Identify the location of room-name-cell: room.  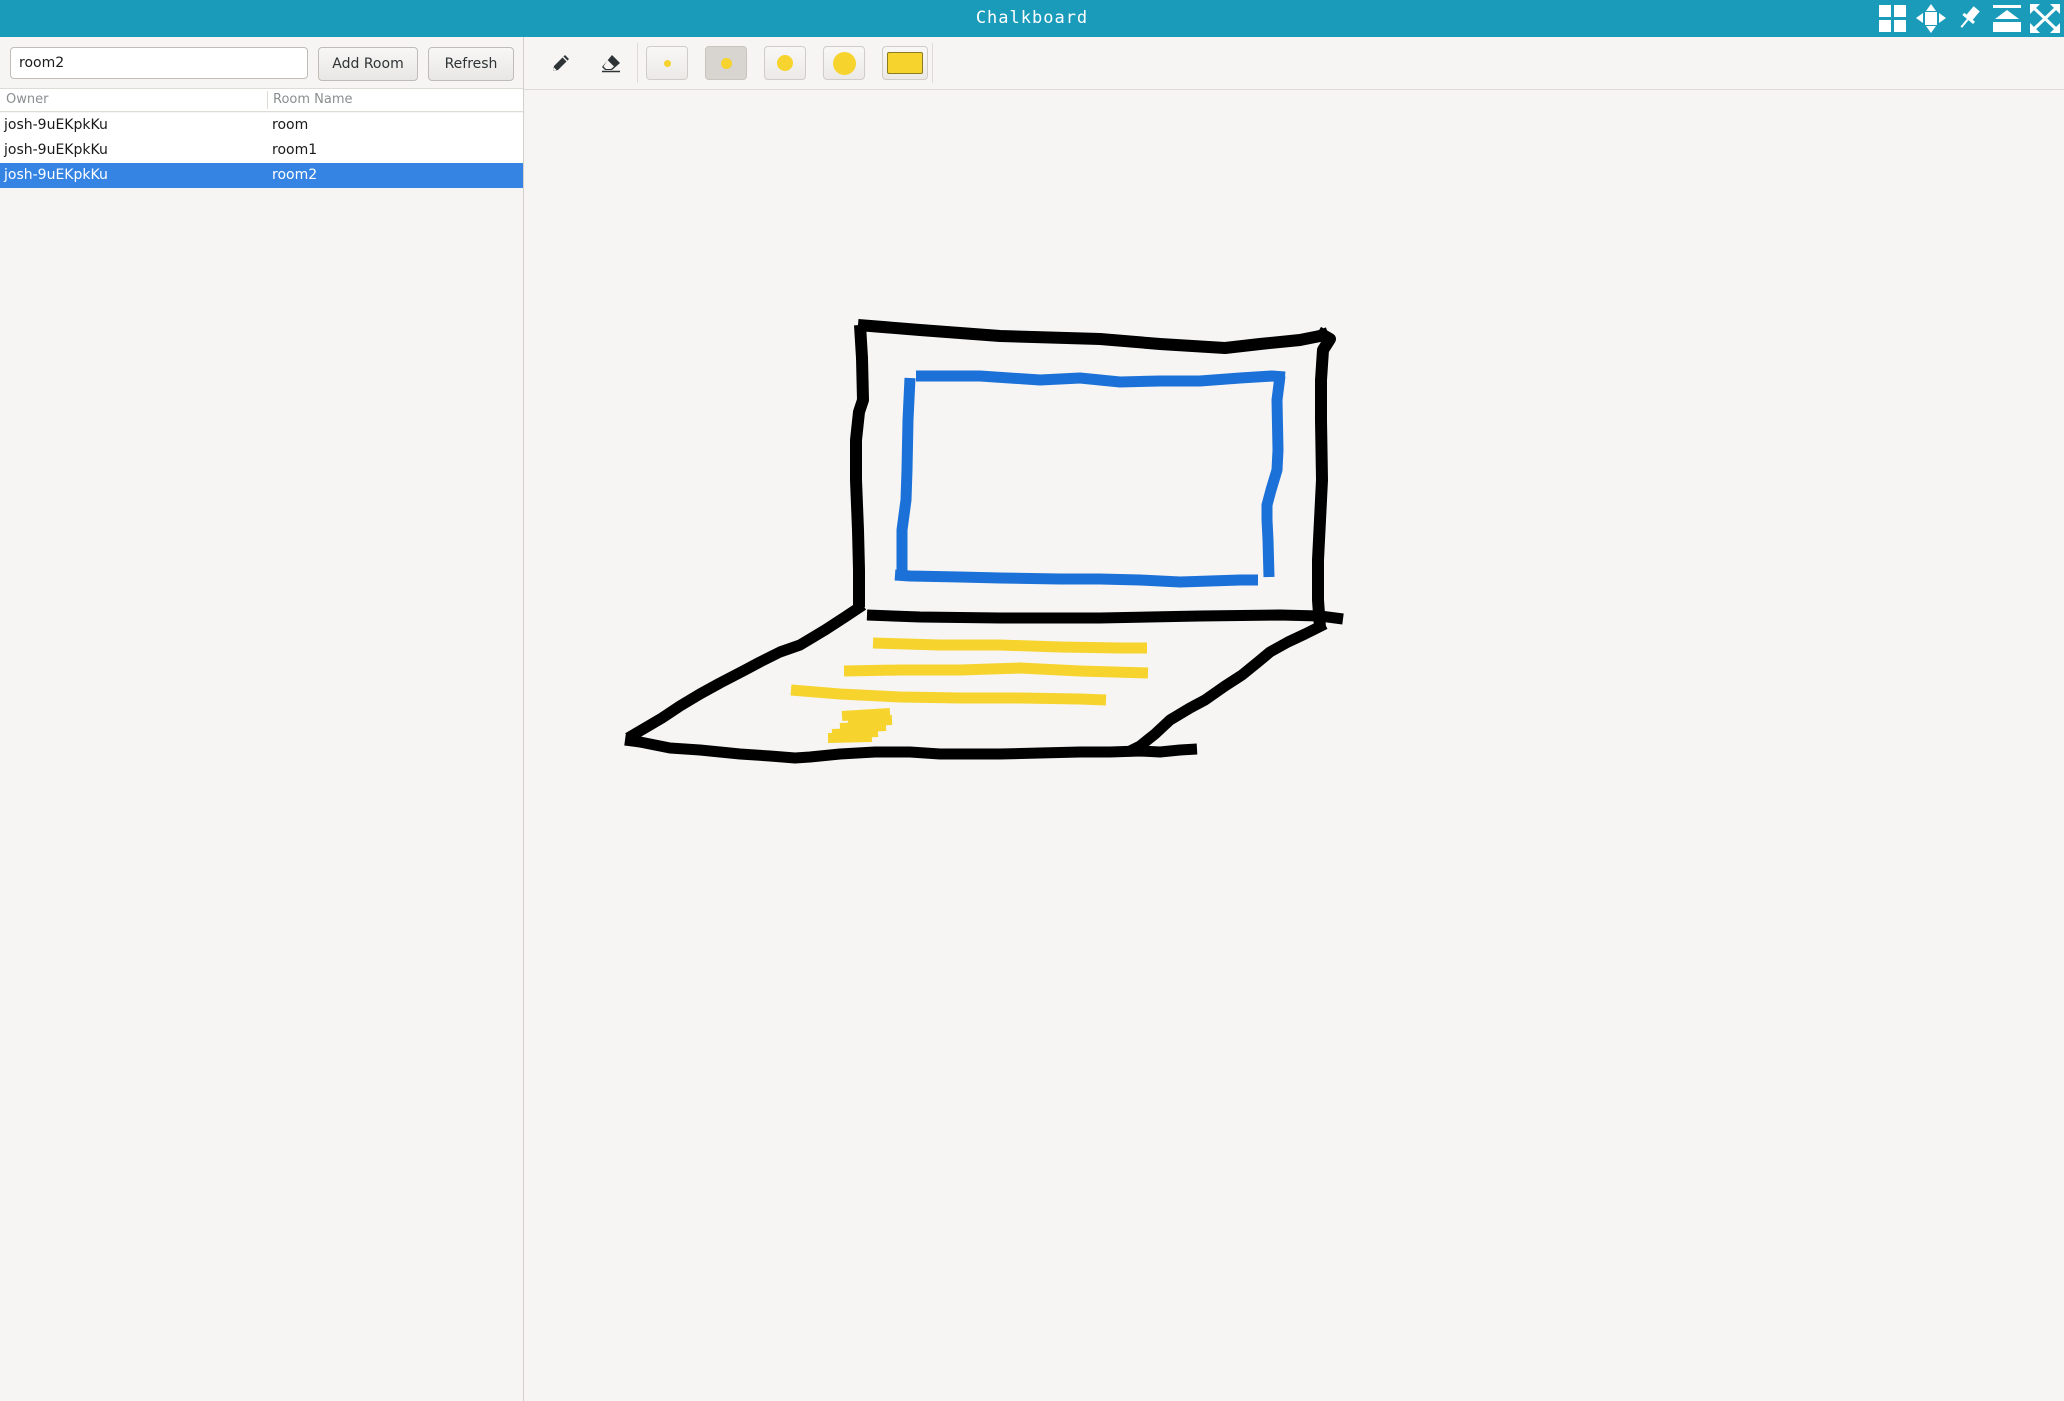
(290, 125).